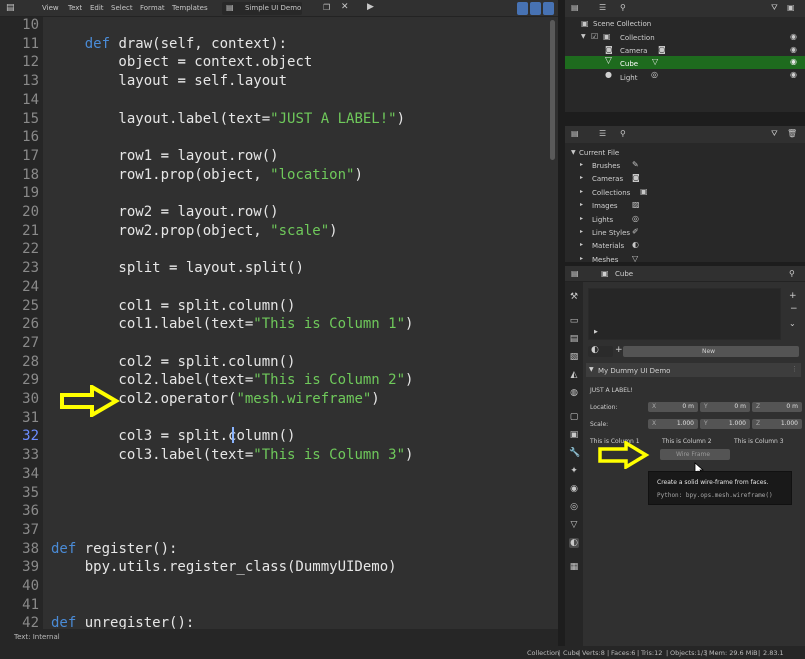 This screenshot has width=805, height=659. I want to click on syntax-highlight-toggle, so click(548, 8).